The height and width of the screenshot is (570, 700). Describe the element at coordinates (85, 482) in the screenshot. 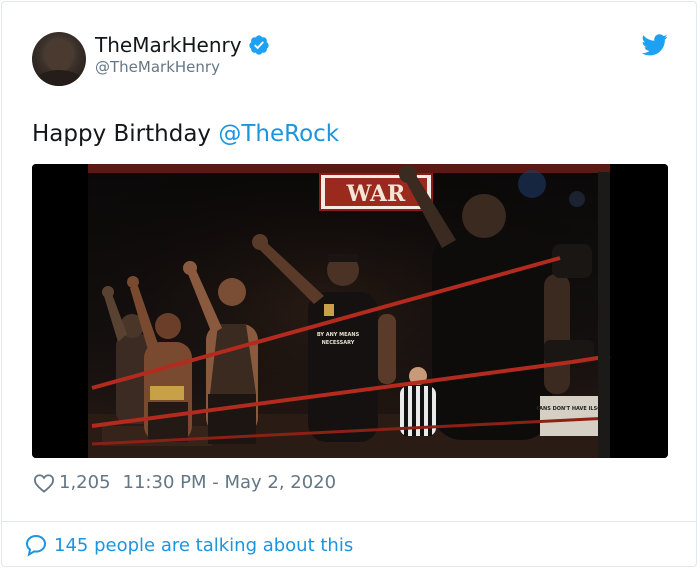

I see `like-count: 1,205` at that location.